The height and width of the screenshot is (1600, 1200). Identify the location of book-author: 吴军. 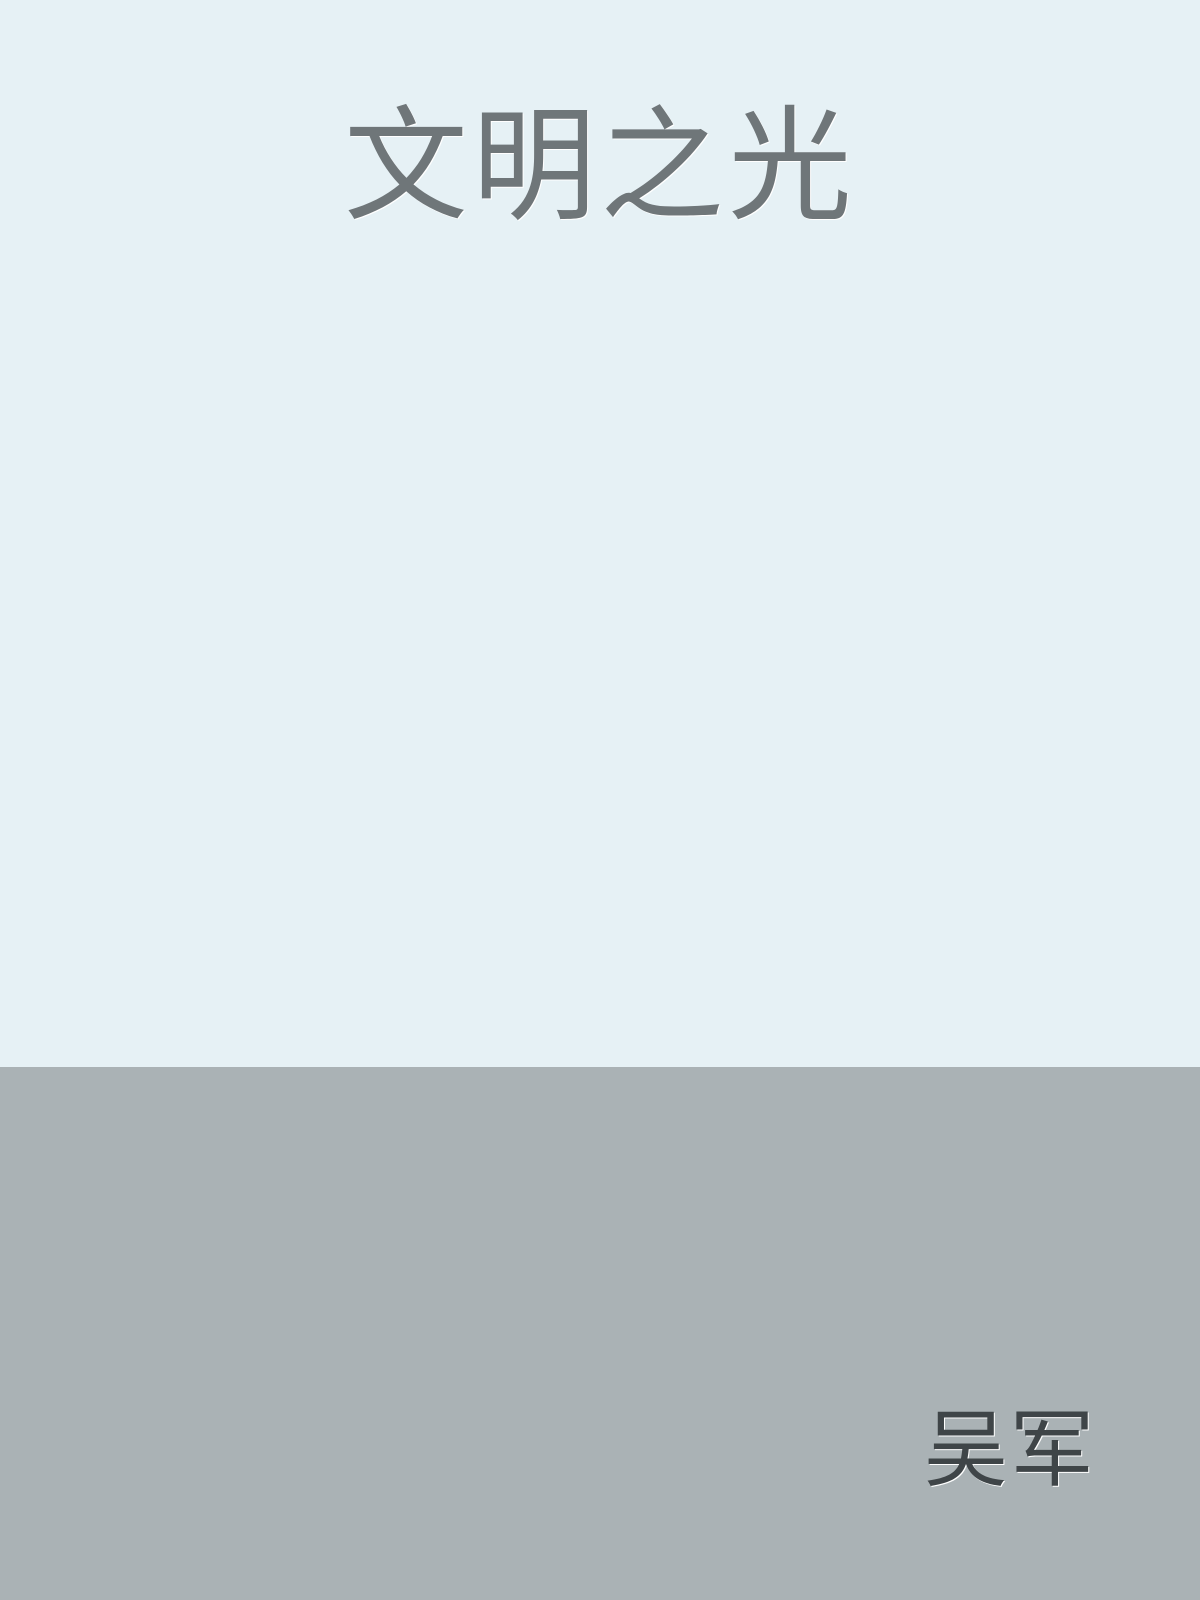
(1009, 1450).